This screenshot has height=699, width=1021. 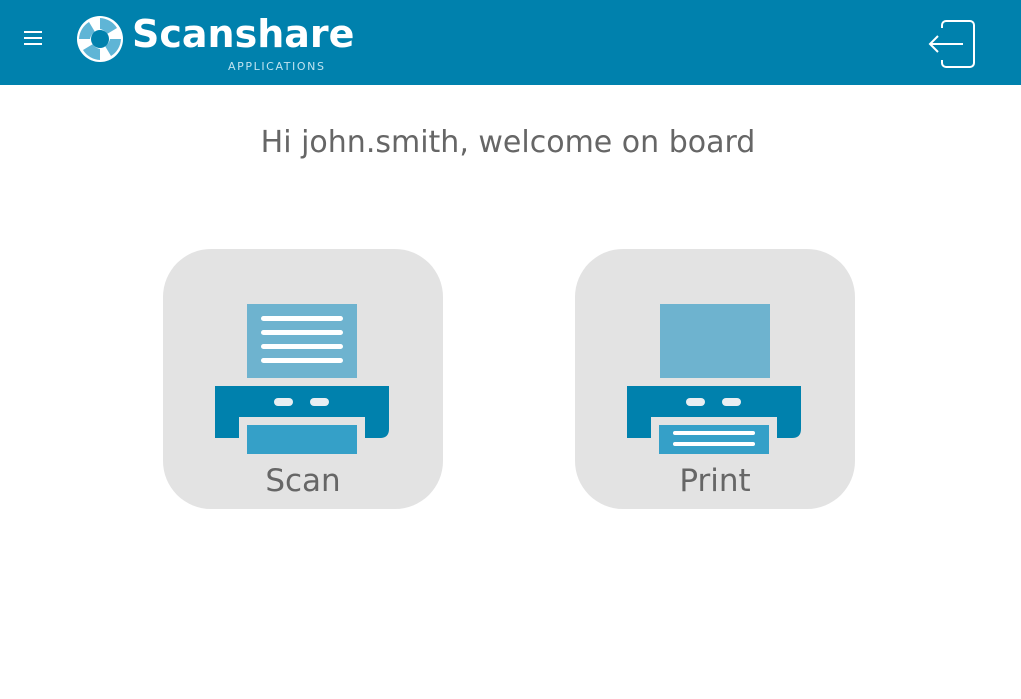 I want to click on printer-icon, so click(x=714, y=379).